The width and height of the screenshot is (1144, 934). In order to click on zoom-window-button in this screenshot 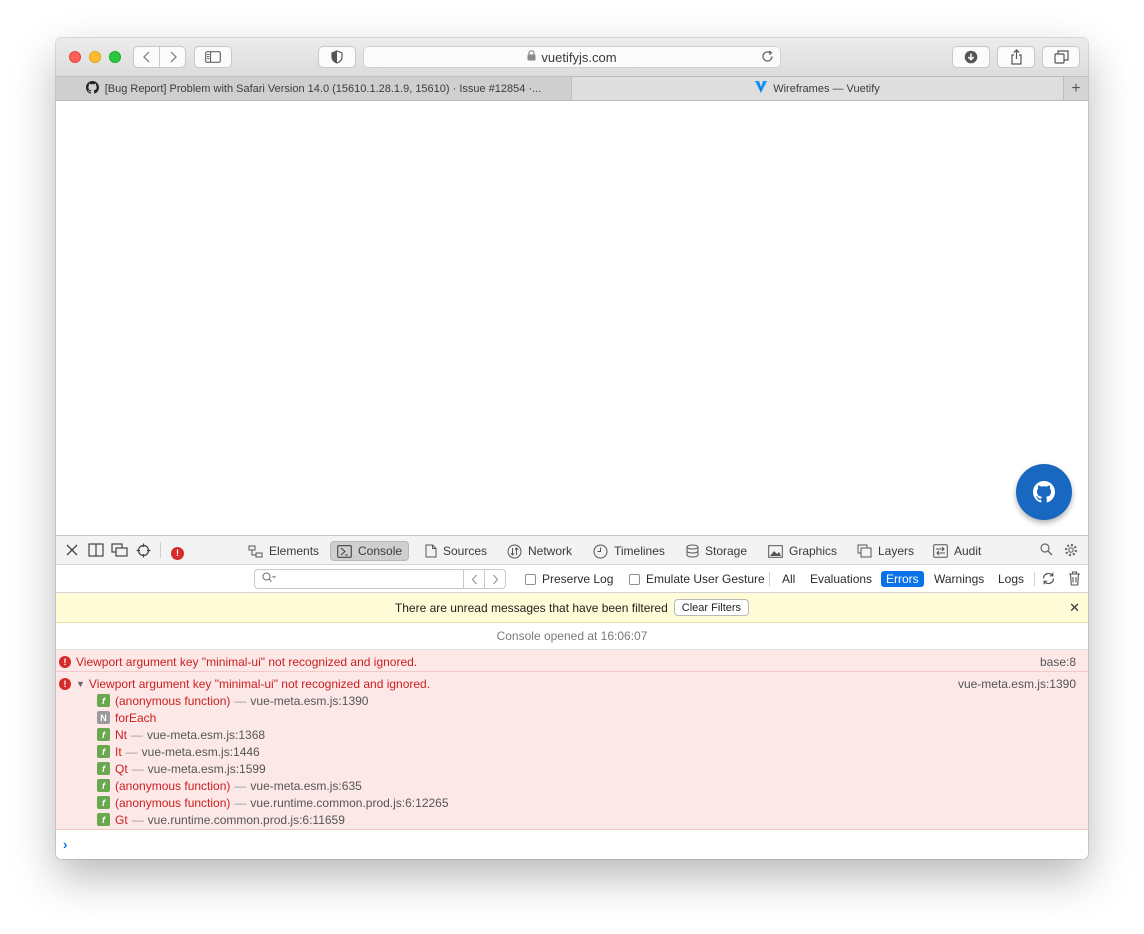, I will do `click(115, 57)`.